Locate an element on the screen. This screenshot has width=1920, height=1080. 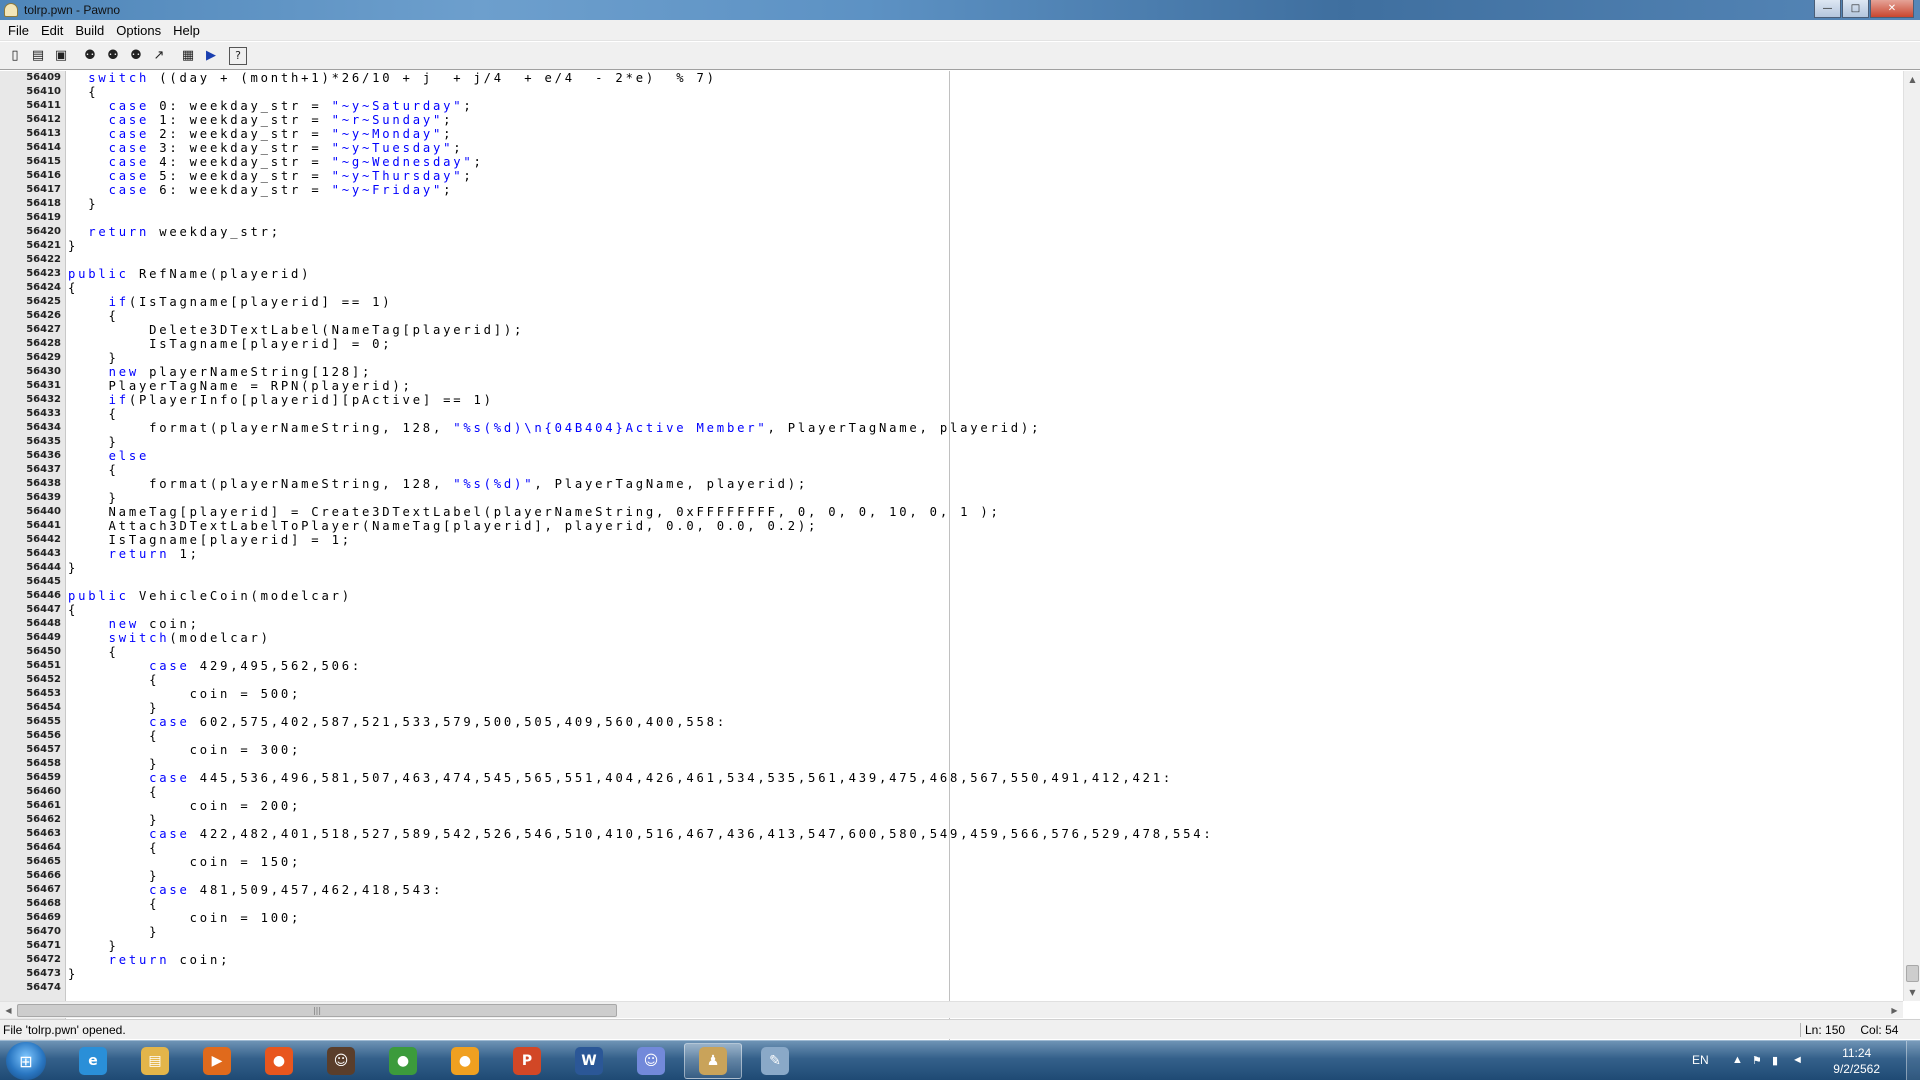
taskbar-firefox-button: ● is located at coordinates (279, 1061).